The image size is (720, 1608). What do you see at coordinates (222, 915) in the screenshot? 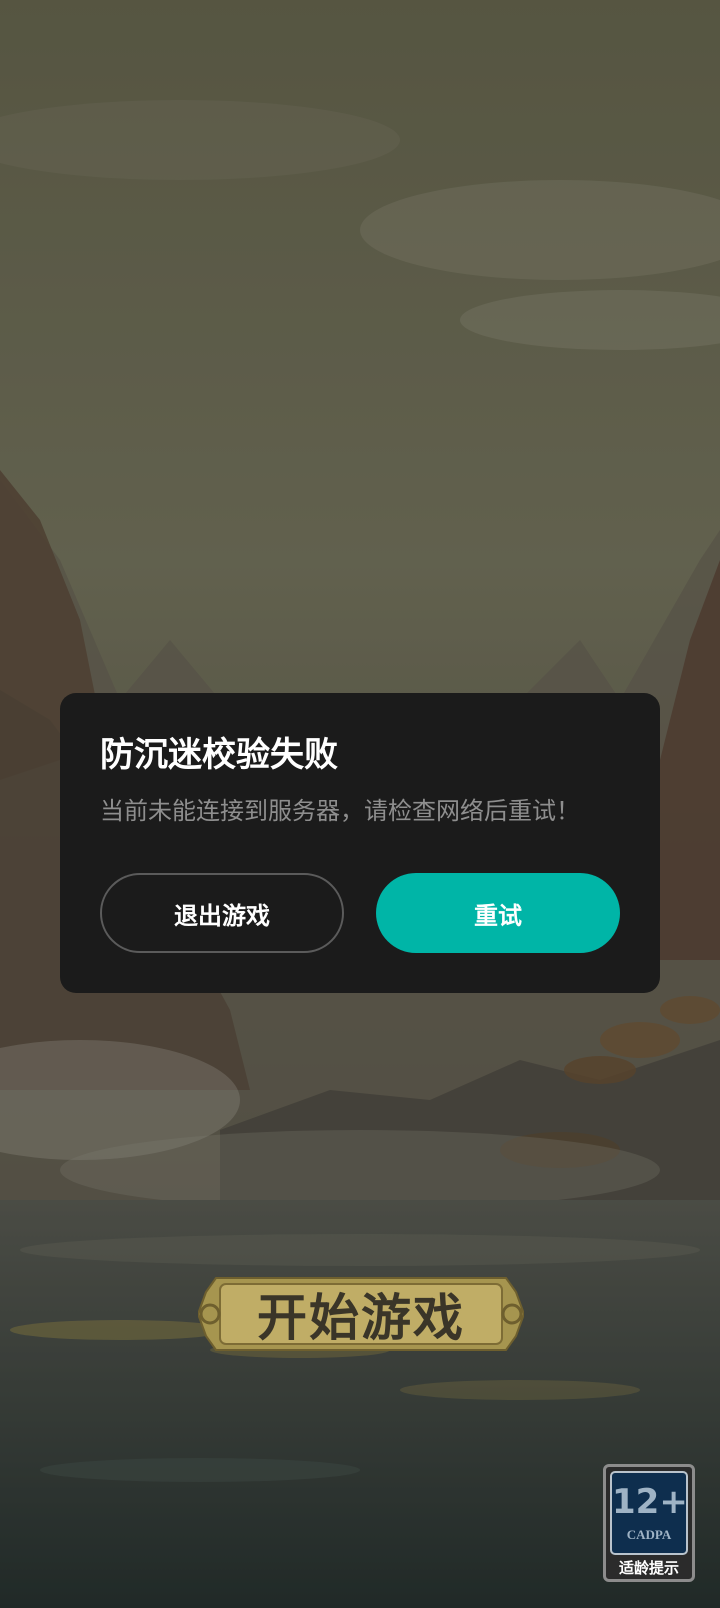
I see `exit-game-label: 退出游戏` at bounding box center [222, 915].